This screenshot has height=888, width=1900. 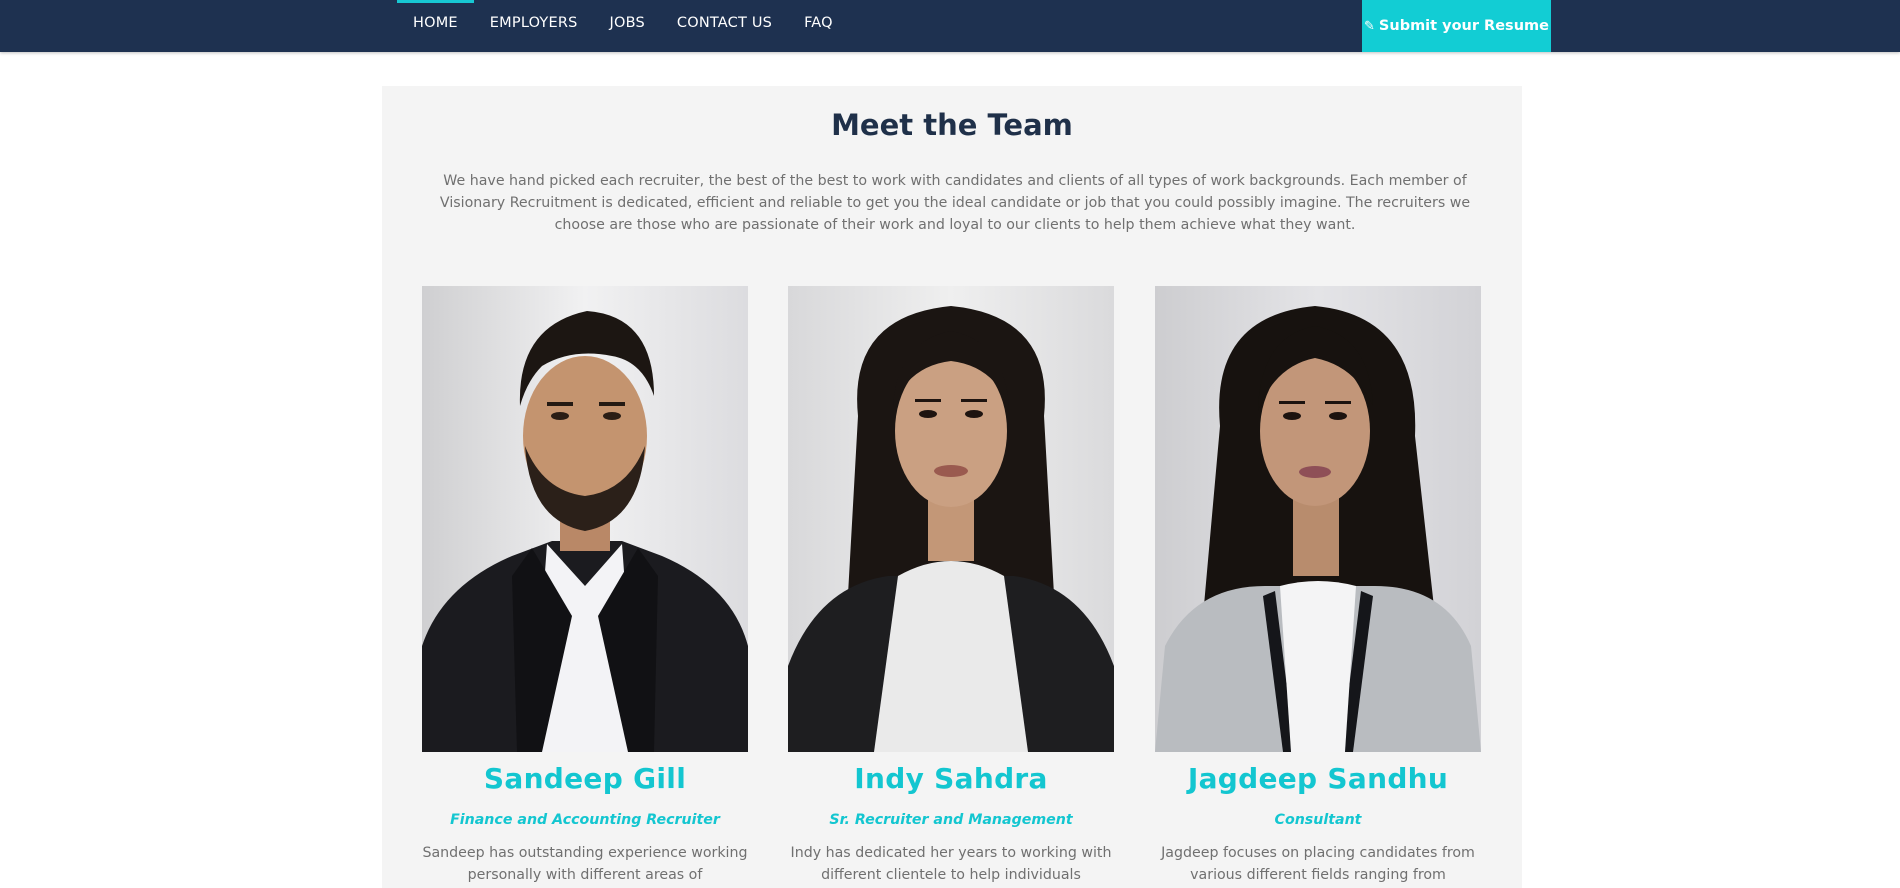 What do you see at coordinates (435, 26) in the screenshot?
I see `nav-home: HOME` at bounding box center [435, 26].